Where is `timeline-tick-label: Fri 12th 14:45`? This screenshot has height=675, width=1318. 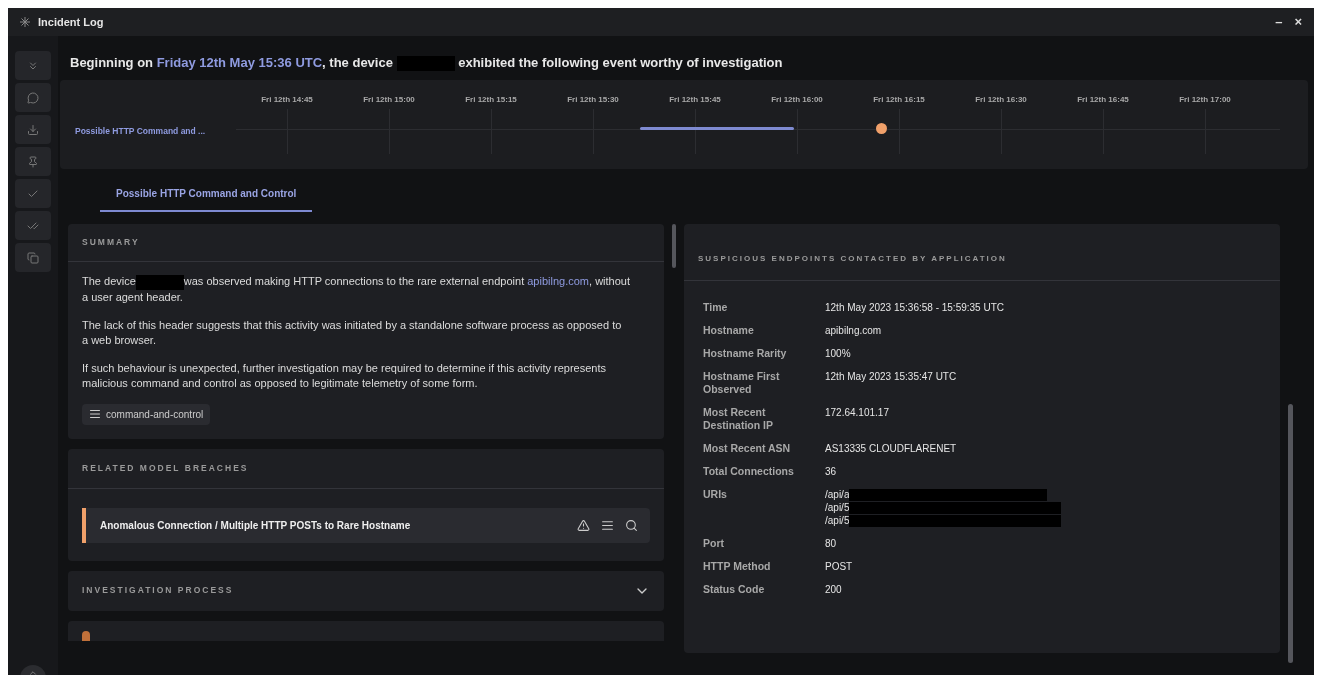 timeline-tick-label: Fri 12th 14:45 is located at coordinates (287, 100).